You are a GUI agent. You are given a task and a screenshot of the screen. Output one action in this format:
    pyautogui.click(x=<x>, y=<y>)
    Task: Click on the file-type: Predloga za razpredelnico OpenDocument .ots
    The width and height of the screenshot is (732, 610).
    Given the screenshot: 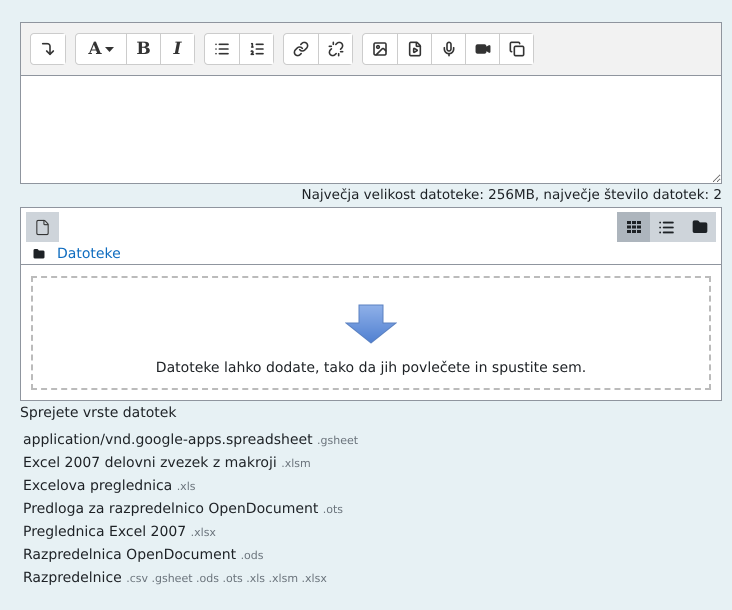 What is the action you would take?
    pyautogui.click(x=183, y=509)
    